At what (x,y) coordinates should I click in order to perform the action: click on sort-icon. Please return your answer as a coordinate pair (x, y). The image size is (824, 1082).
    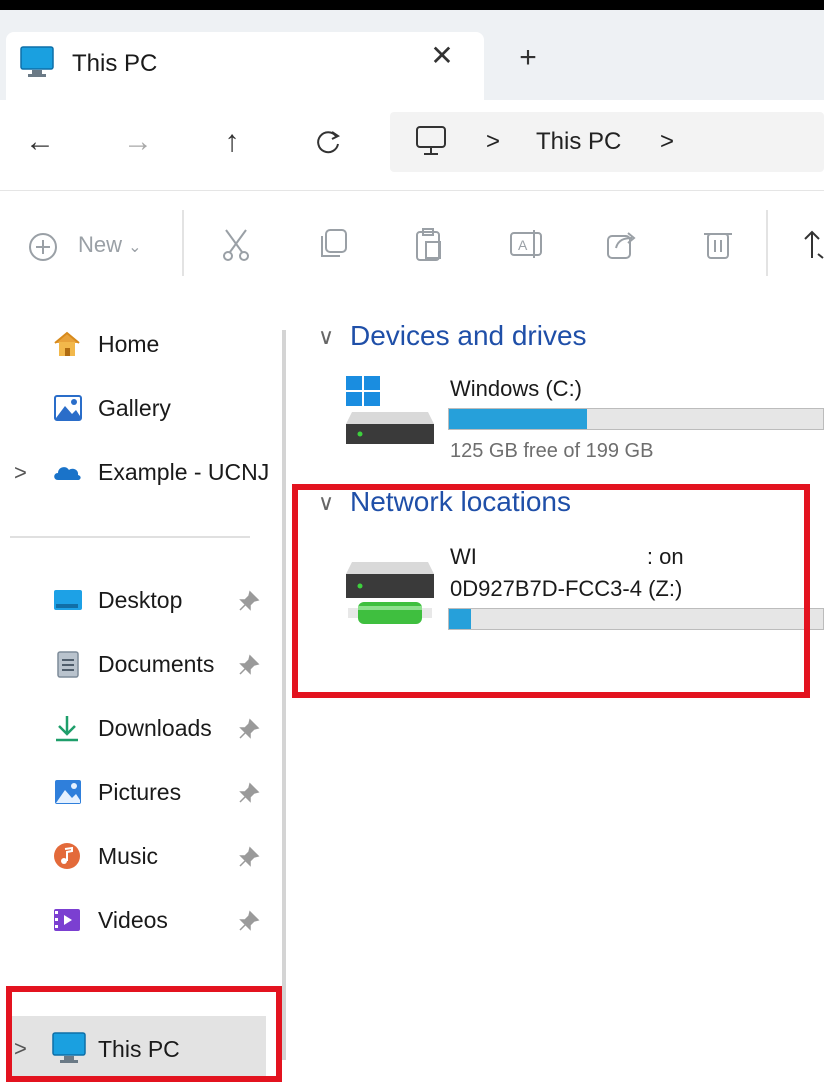
    Looking at the image, I should click on (813, 246).